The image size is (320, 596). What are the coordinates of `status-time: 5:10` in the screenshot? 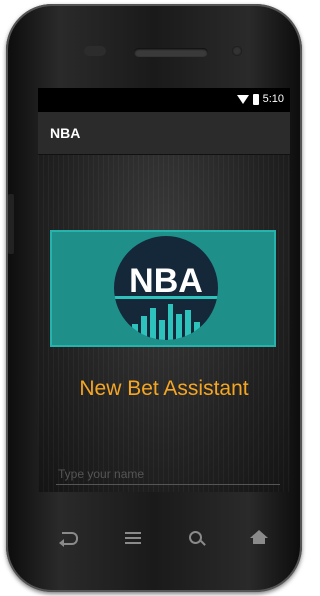 It's located at (273, 99).